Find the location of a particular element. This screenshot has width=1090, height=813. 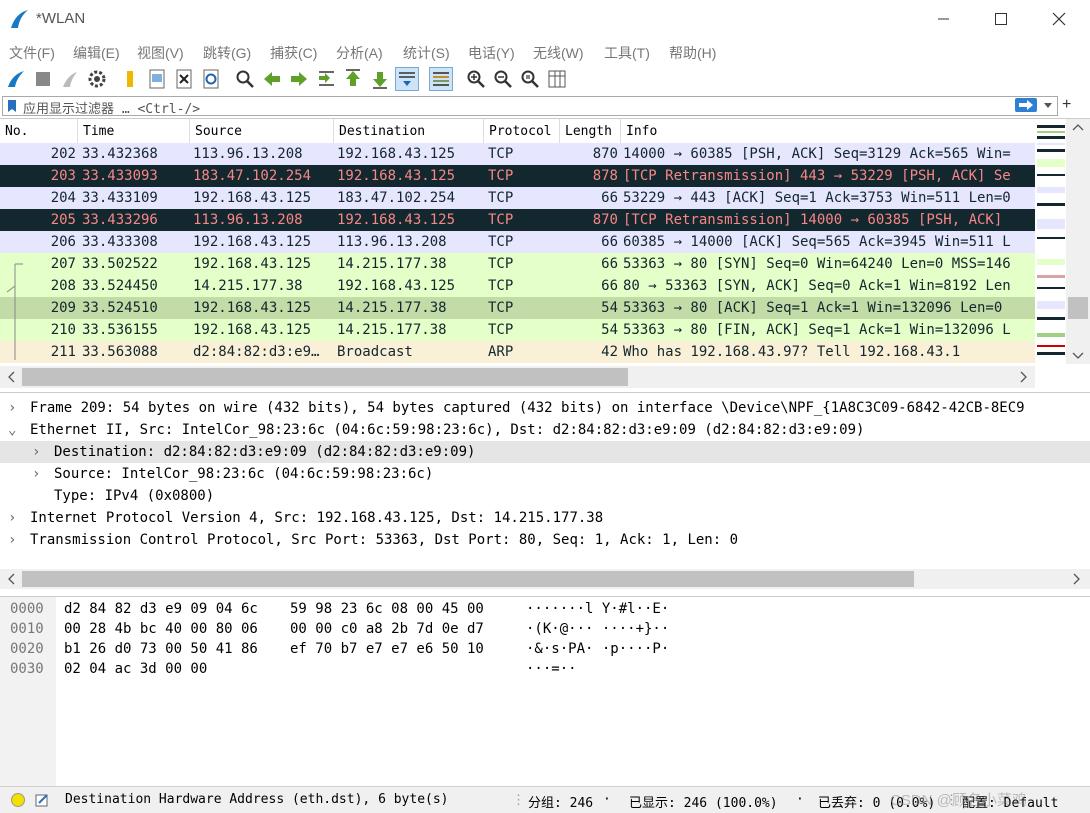

bookmark-icon is located at coordinates (12, 106).